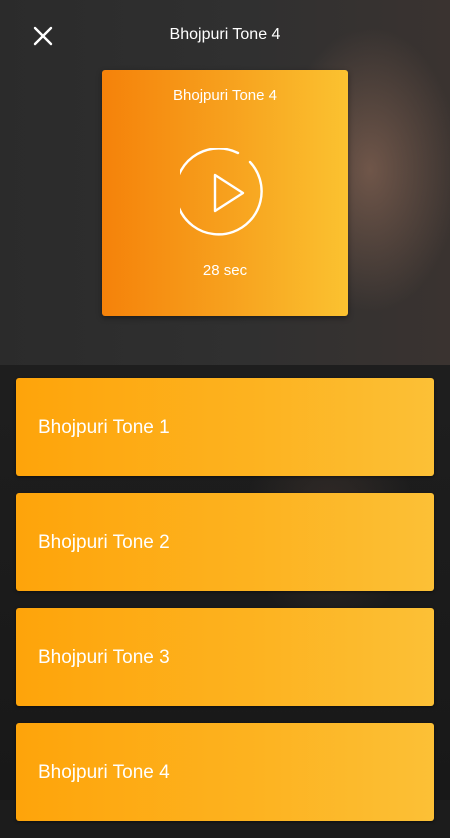  What do you see at coordinates (104, 427) in the screenshot?
I see `list-item-label: Bhojpuri Tone 1` at bounding box center [104, 427].